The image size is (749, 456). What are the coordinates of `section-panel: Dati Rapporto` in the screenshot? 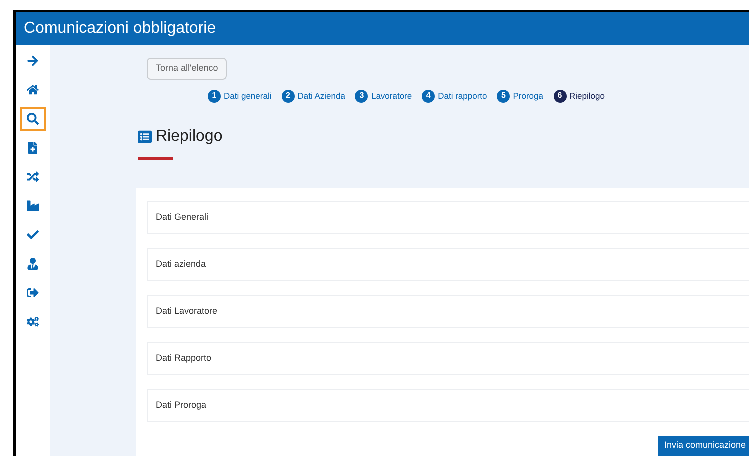 It's located at (448, 358).